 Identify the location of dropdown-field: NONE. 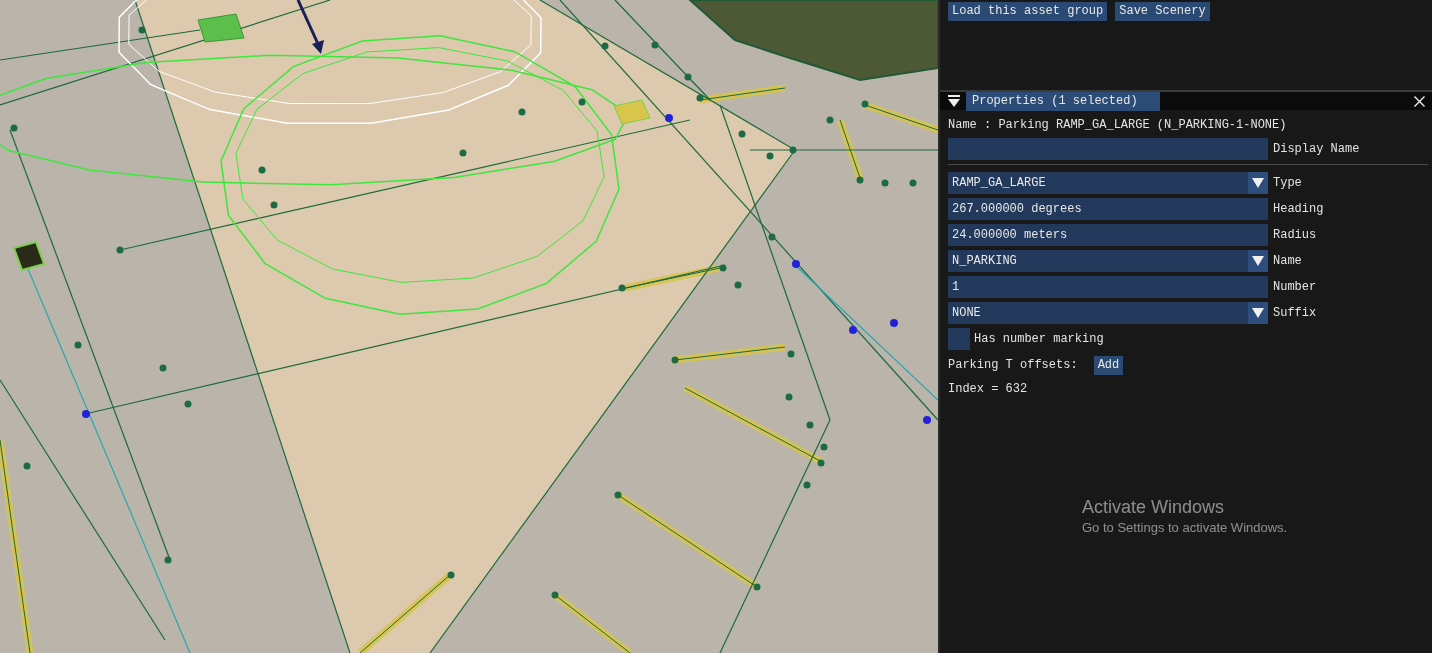
(1108, 313).